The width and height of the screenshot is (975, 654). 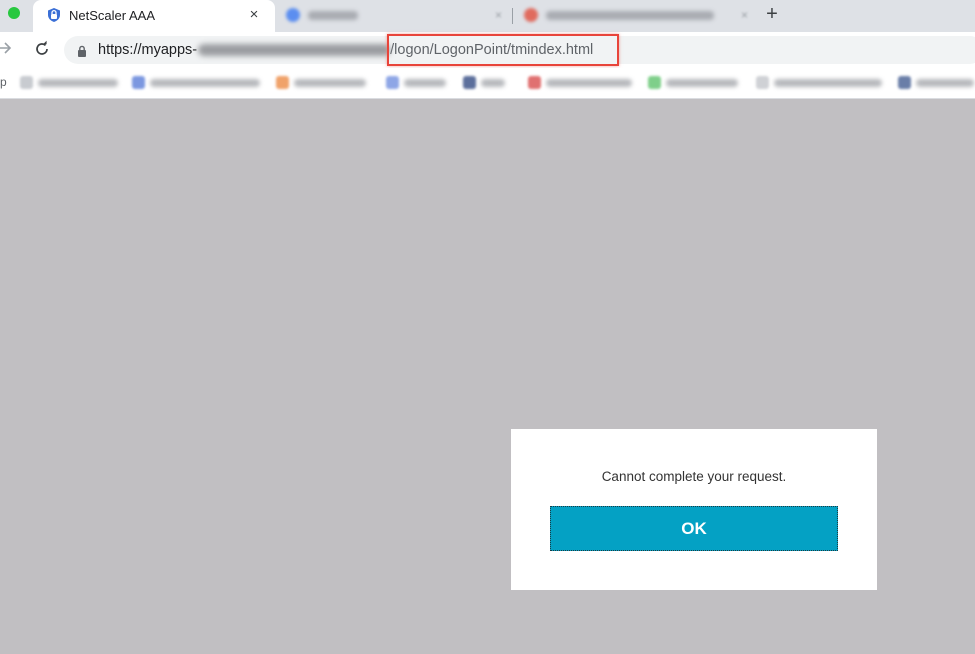 I want to click on netscaler-lock-icon, so click(x=54, y=15).